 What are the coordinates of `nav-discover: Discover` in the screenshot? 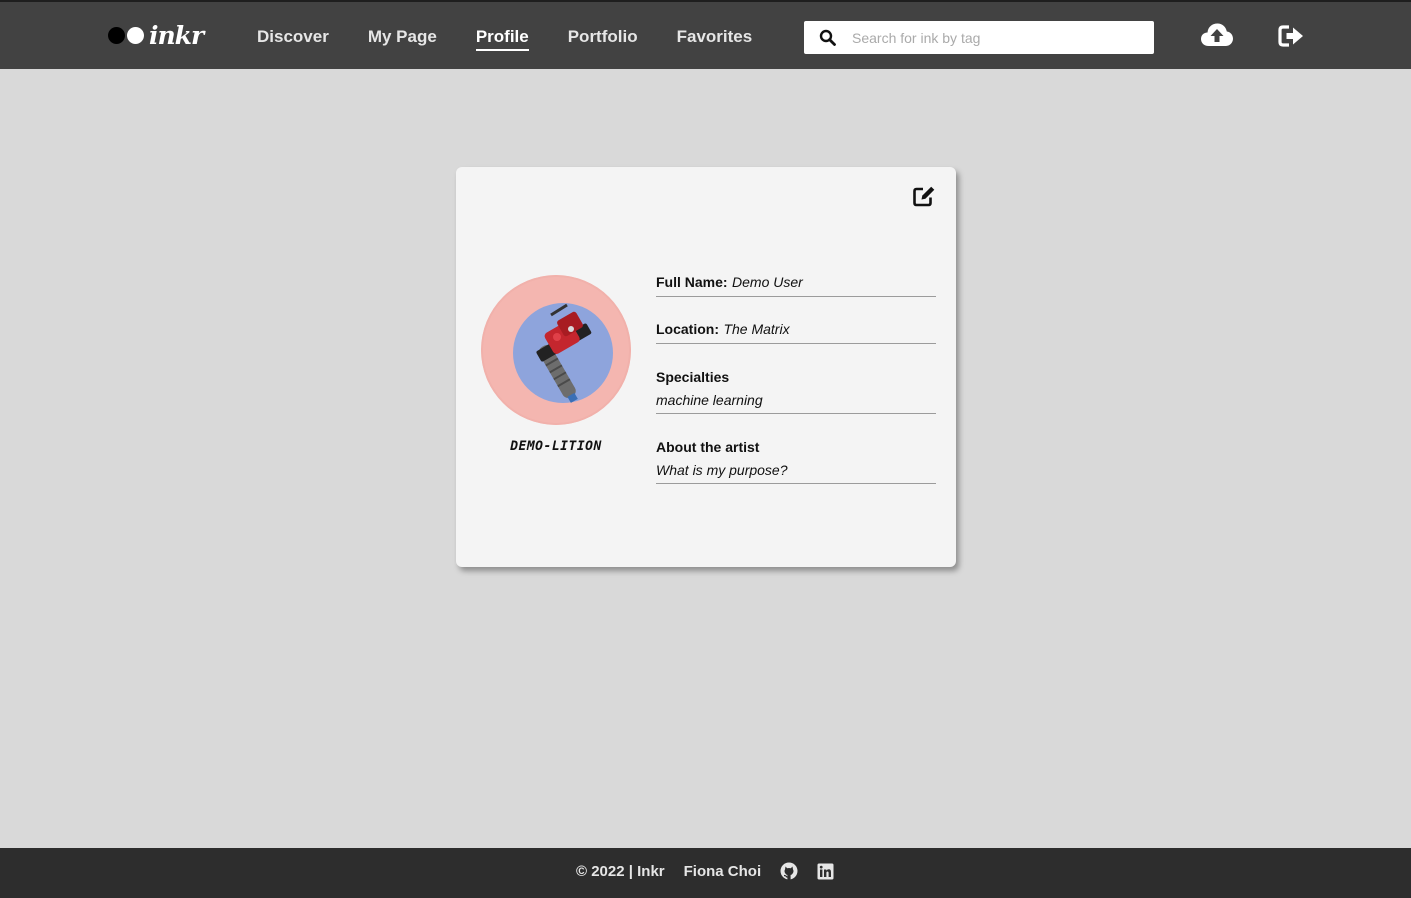 It's located at (293, 38).